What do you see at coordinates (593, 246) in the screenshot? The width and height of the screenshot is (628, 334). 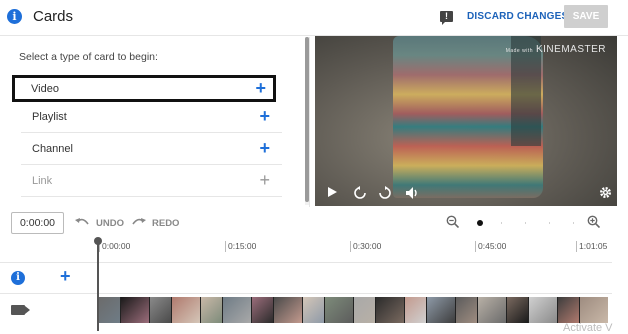 I see `ruler-tick-label: 1:01:05` at bounding box center [593, 246].